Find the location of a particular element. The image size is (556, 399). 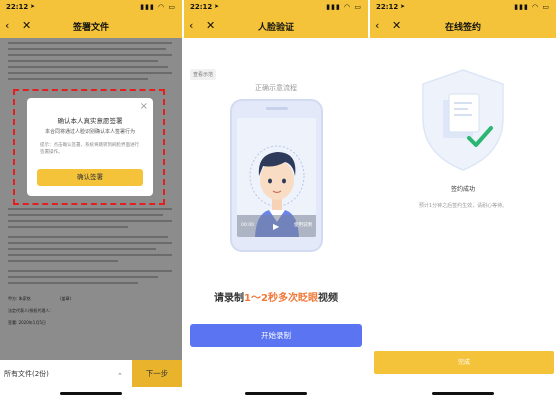

video-help-label: 使用说明 is located at coordinates (303, 225).